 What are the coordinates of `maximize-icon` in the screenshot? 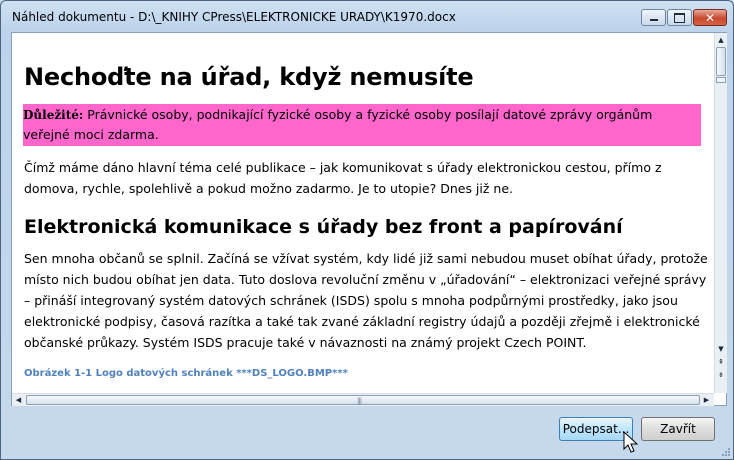 It's located at (679, 17).